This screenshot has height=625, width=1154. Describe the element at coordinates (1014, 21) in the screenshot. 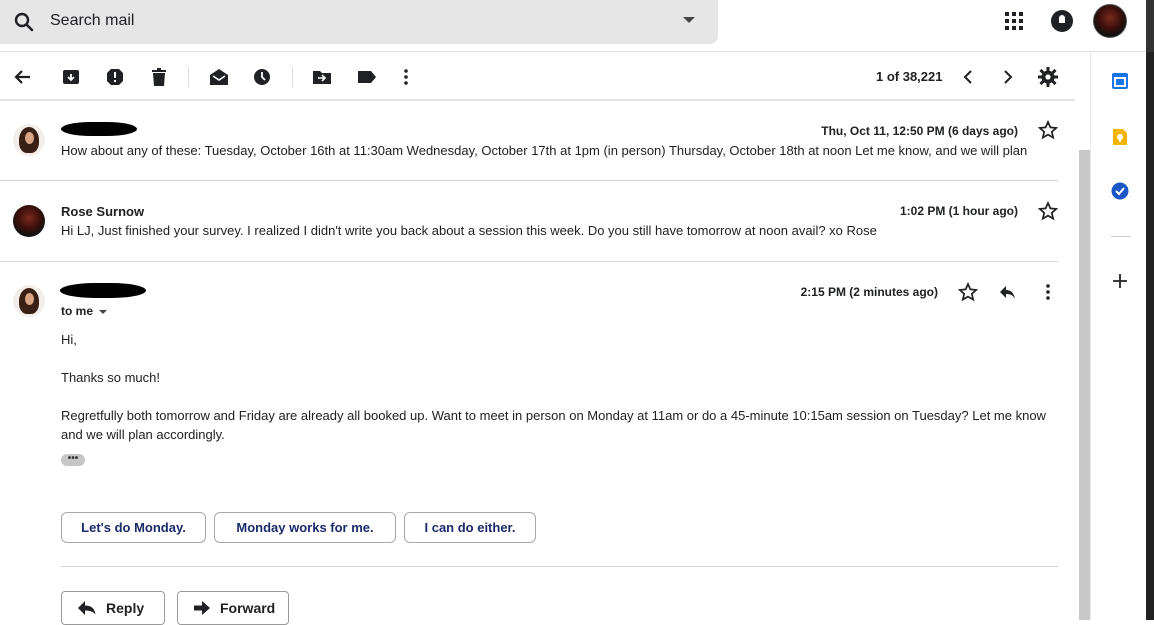

I see `apps-grid-icon` at that location.